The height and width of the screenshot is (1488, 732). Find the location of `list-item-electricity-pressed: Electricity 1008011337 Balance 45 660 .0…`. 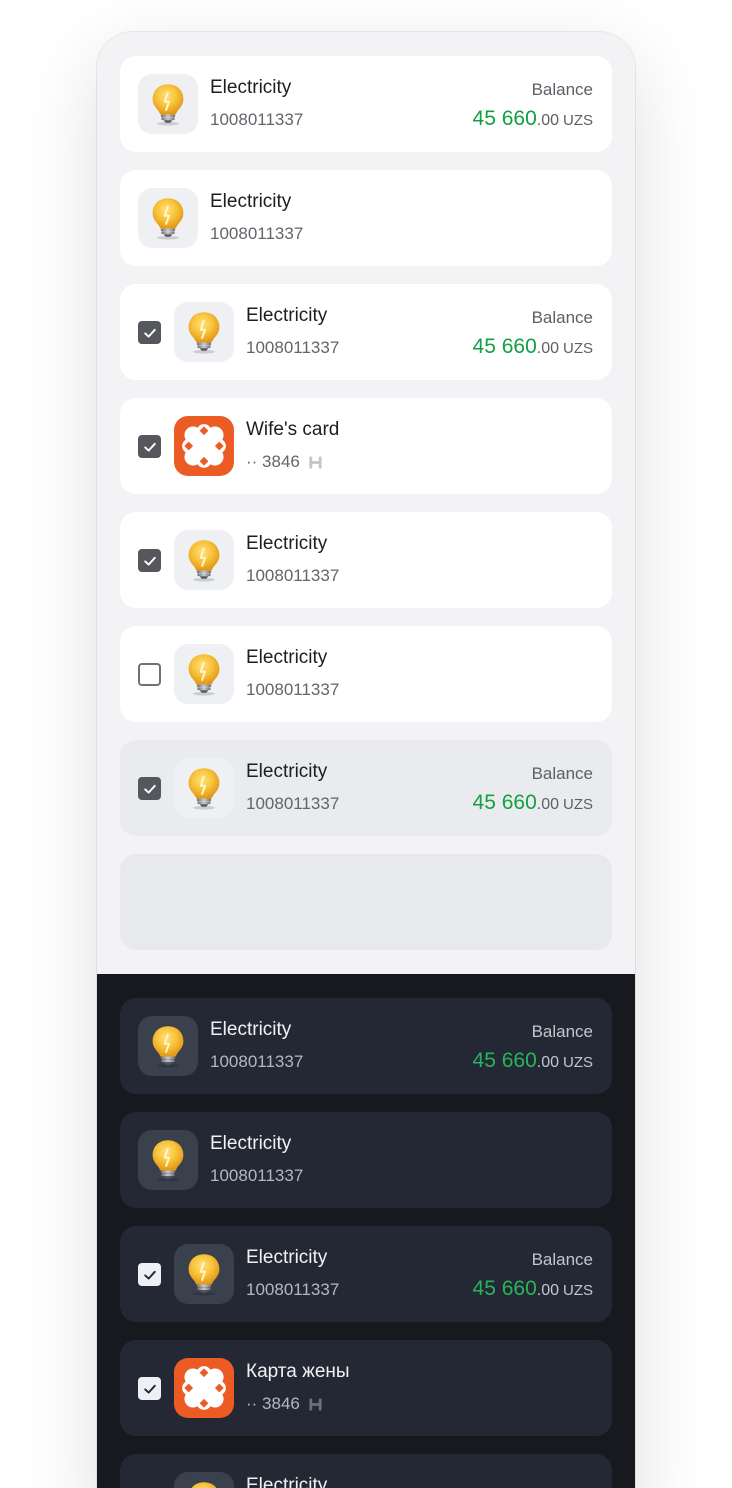

list-item-electricity-pressed: Electricity 1008011337 Balance 45 660 .0… is located at coordinates (366, 788).